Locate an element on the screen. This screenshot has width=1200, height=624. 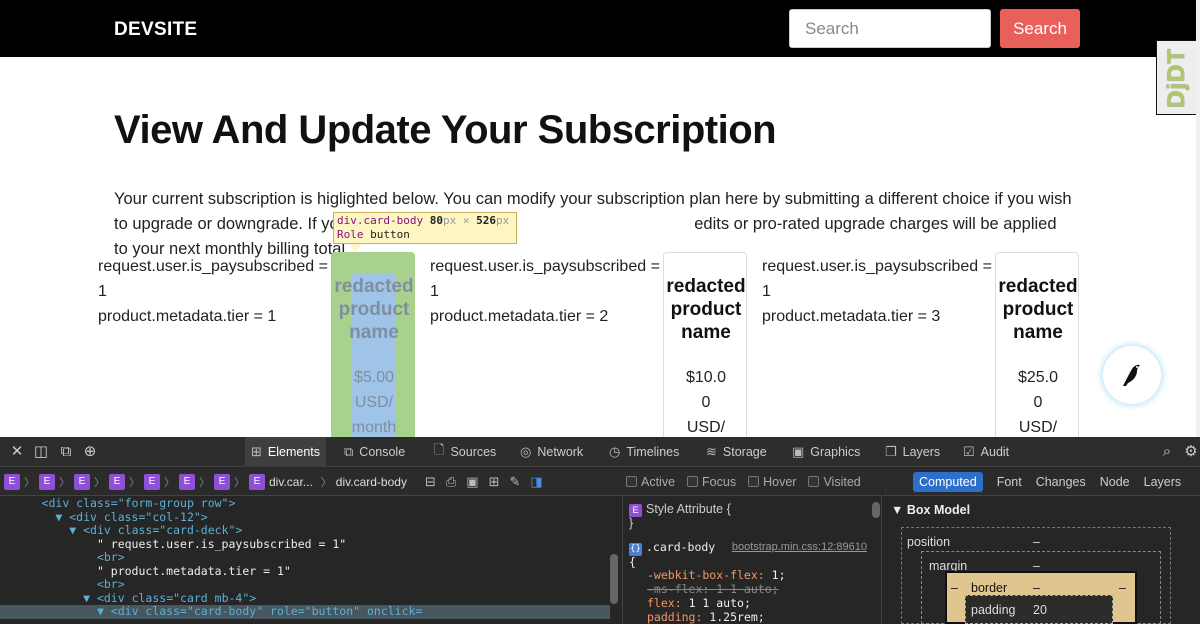
css-property: -webkit-box-flex: 1; is located at coordinates (716, 575).